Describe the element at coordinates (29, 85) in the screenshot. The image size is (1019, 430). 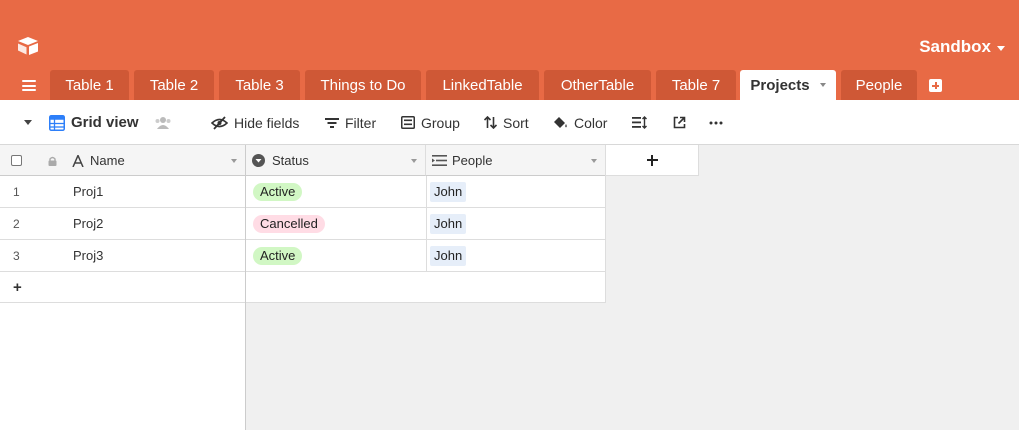
I see `menu-icon` at that location.